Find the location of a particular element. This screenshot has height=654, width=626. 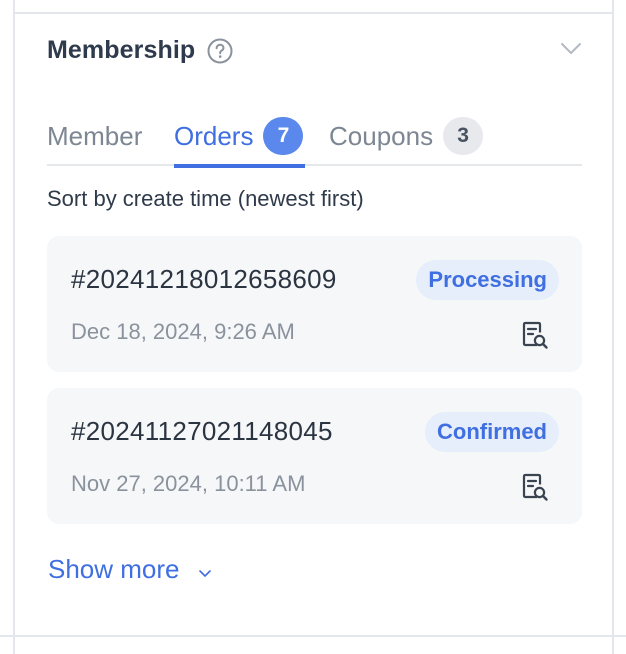

order-id: #20241127021148045 is located at coordinates (202, 431).